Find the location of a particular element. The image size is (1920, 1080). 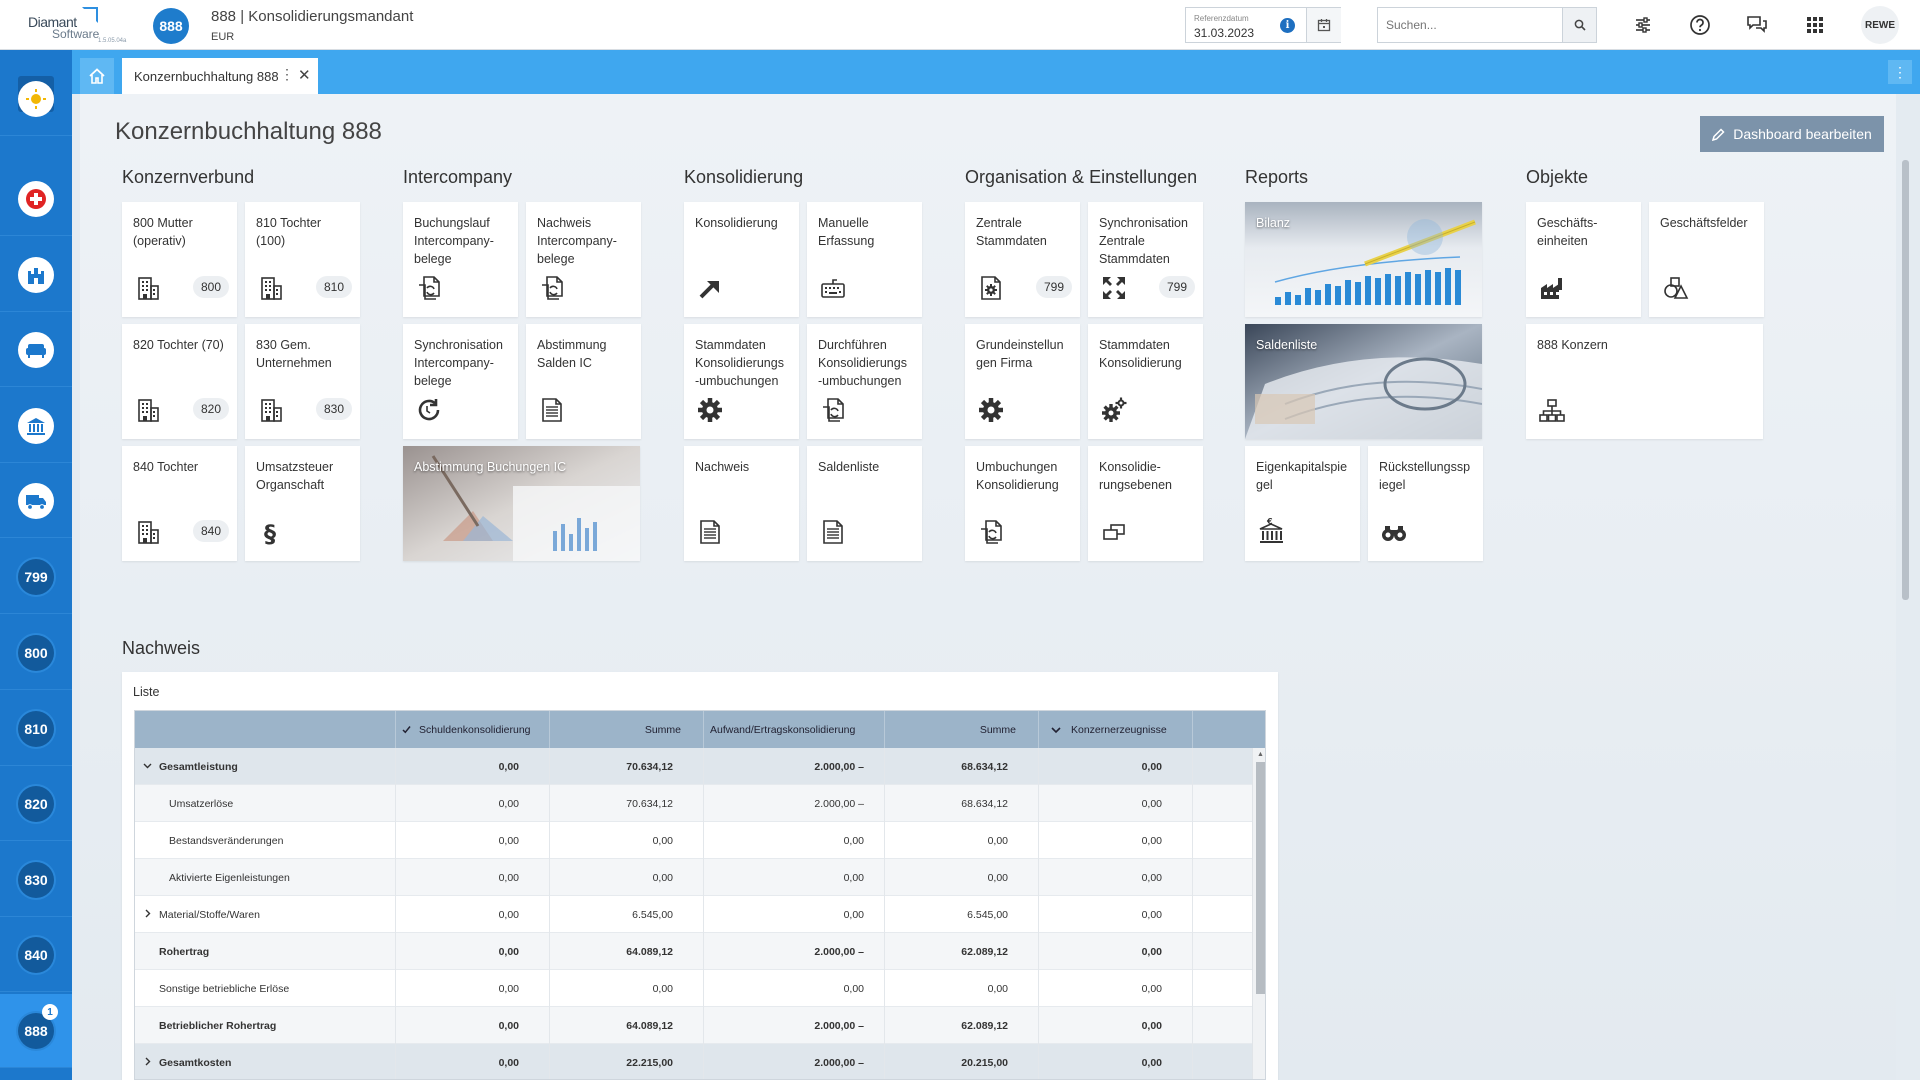

sidebar-item-medical-cross is located at coordinates (36, 199).